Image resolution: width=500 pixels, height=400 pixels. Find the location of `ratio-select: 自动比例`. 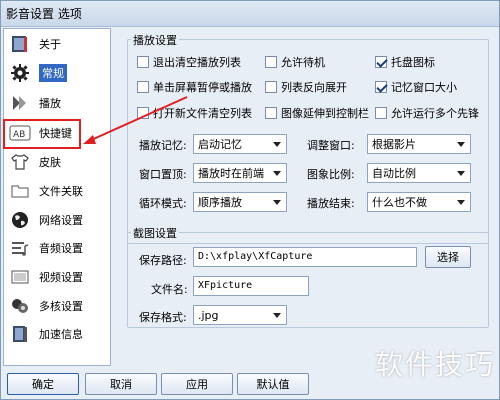

ratio-select: 自动比例 is located at coordinates (419, 173).